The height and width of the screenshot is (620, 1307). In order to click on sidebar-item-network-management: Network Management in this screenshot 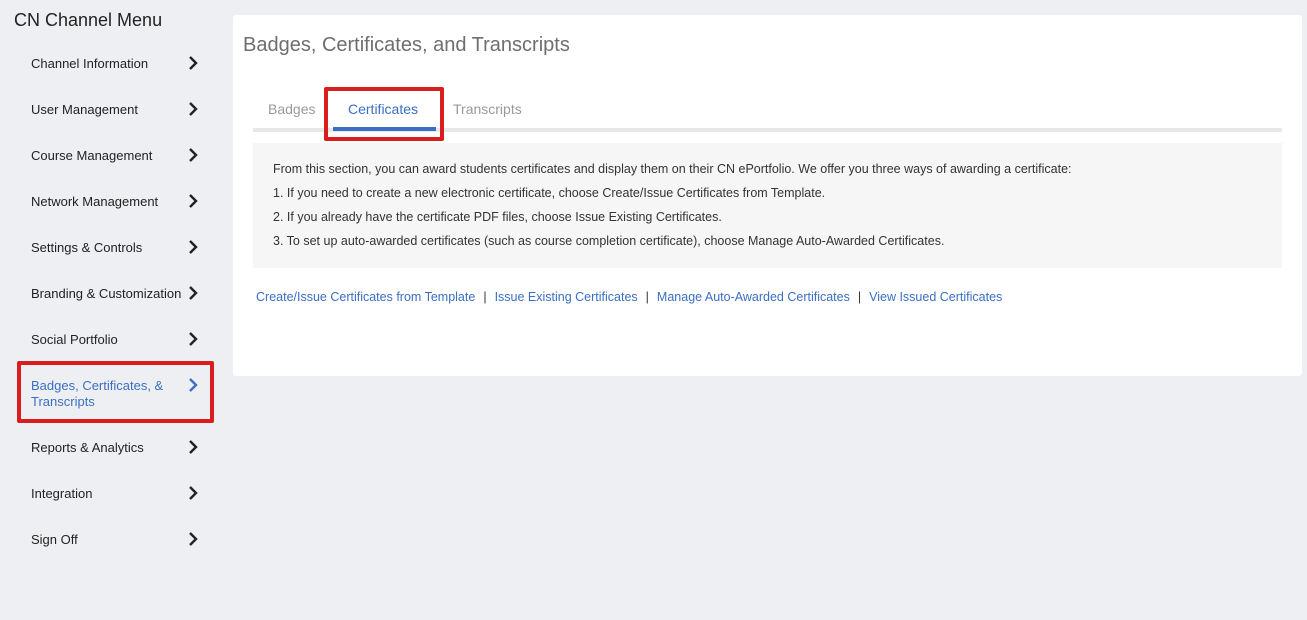, I will do `click(116, 202)`.